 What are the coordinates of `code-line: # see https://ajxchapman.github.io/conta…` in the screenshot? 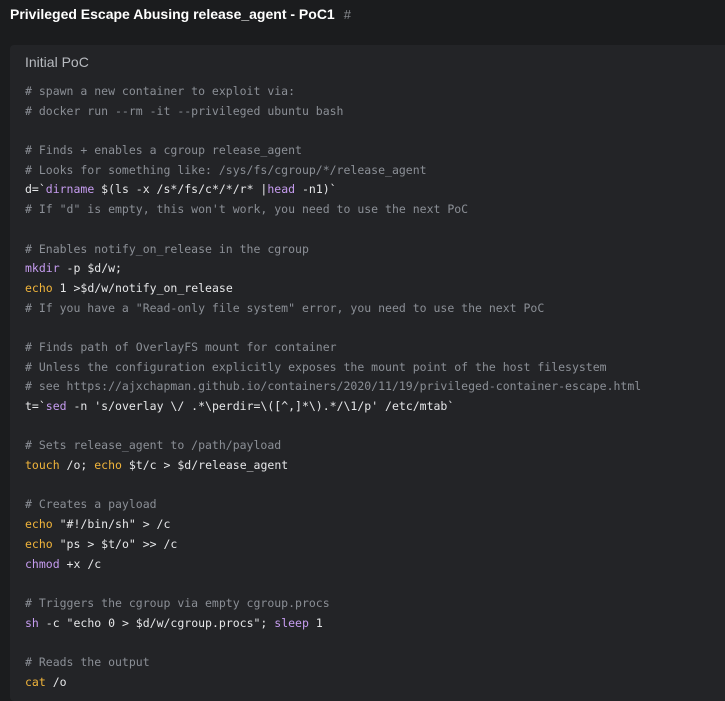 It's located at (333, 387).